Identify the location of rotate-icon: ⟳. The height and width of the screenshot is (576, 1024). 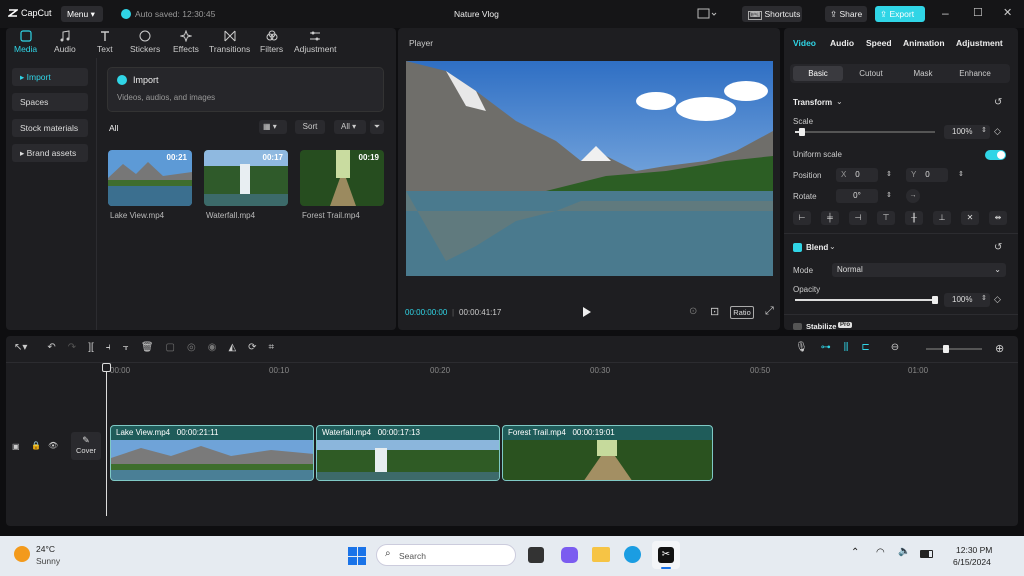
(252, 347).